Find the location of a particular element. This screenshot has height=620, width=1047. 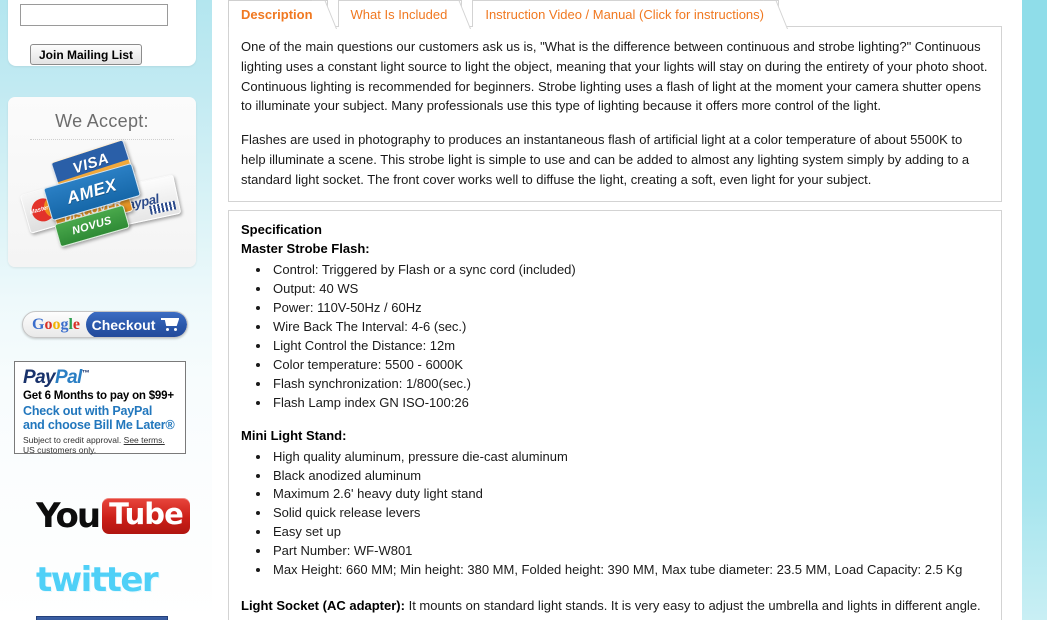

tab-what-is-included: What Is Included is located at coordinates (400, 13).